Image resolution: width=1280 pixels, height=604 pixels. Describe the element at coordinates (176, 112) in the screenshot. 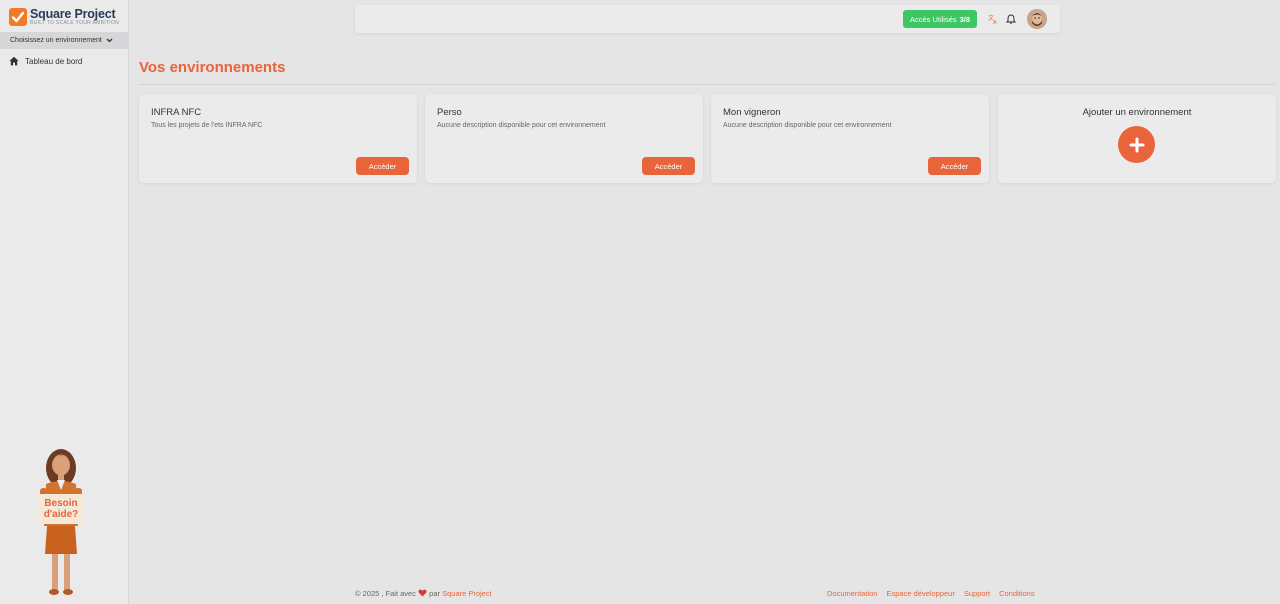

I see `environment-title: INFRA NFC` at that location.